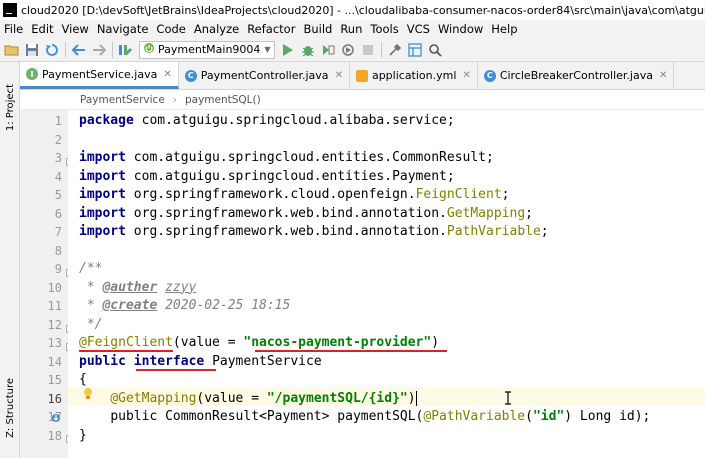  What do you see at coordinates (216, 29) in the screenshot?
I see `menu-analyze: Analyze` at bounding box center [216, 29].